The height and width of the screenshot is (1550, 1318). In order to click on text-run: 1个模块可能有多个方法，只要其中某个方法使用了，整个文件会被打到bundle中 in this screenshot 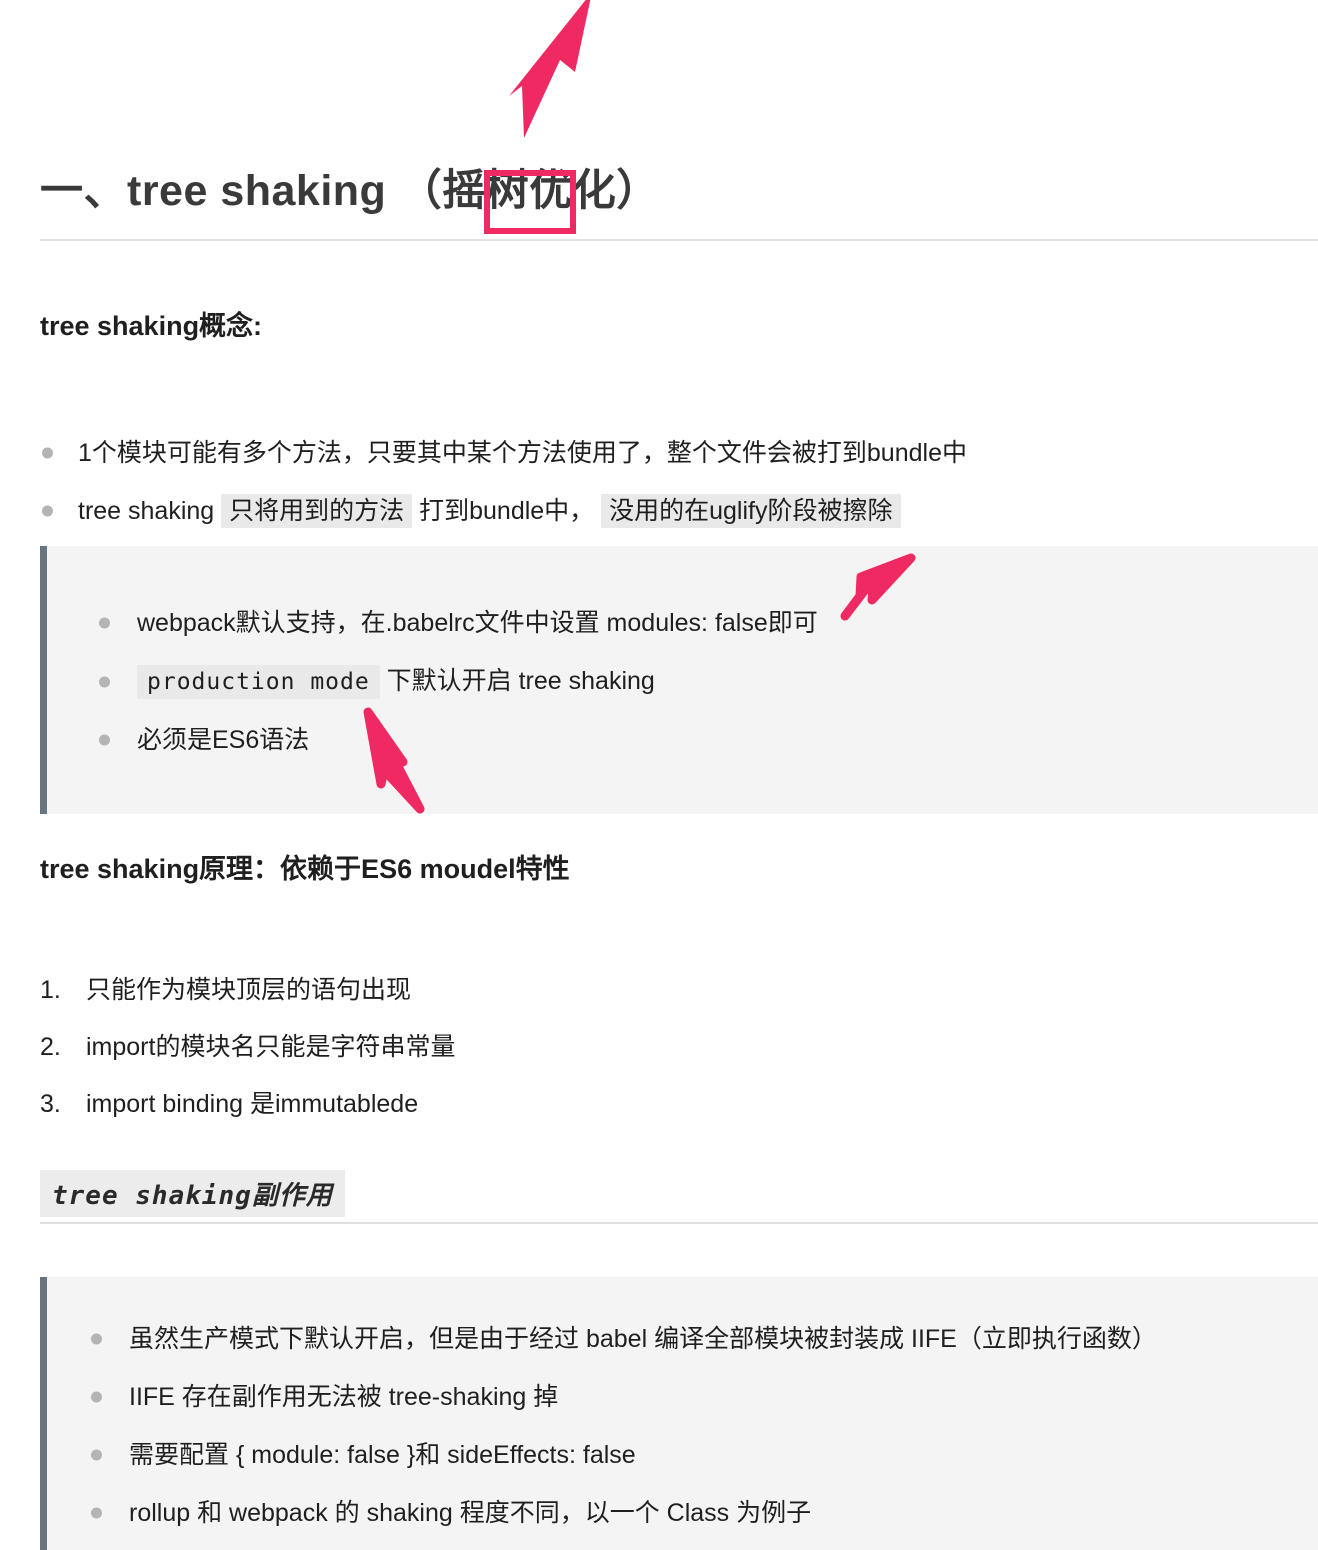, I will do `click(522, 453)`.